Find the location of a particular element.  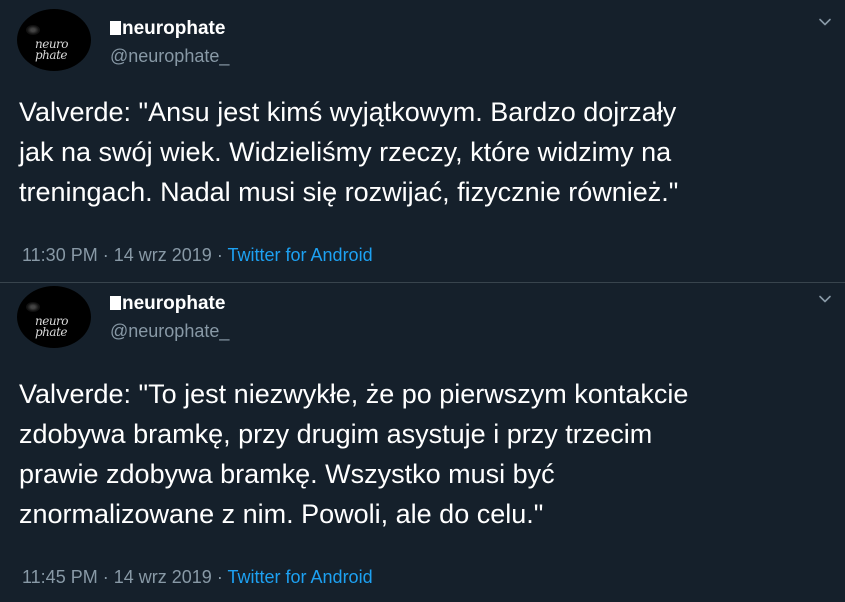

tweet-time: 11:45 PM is located at coordinates (60, 577).